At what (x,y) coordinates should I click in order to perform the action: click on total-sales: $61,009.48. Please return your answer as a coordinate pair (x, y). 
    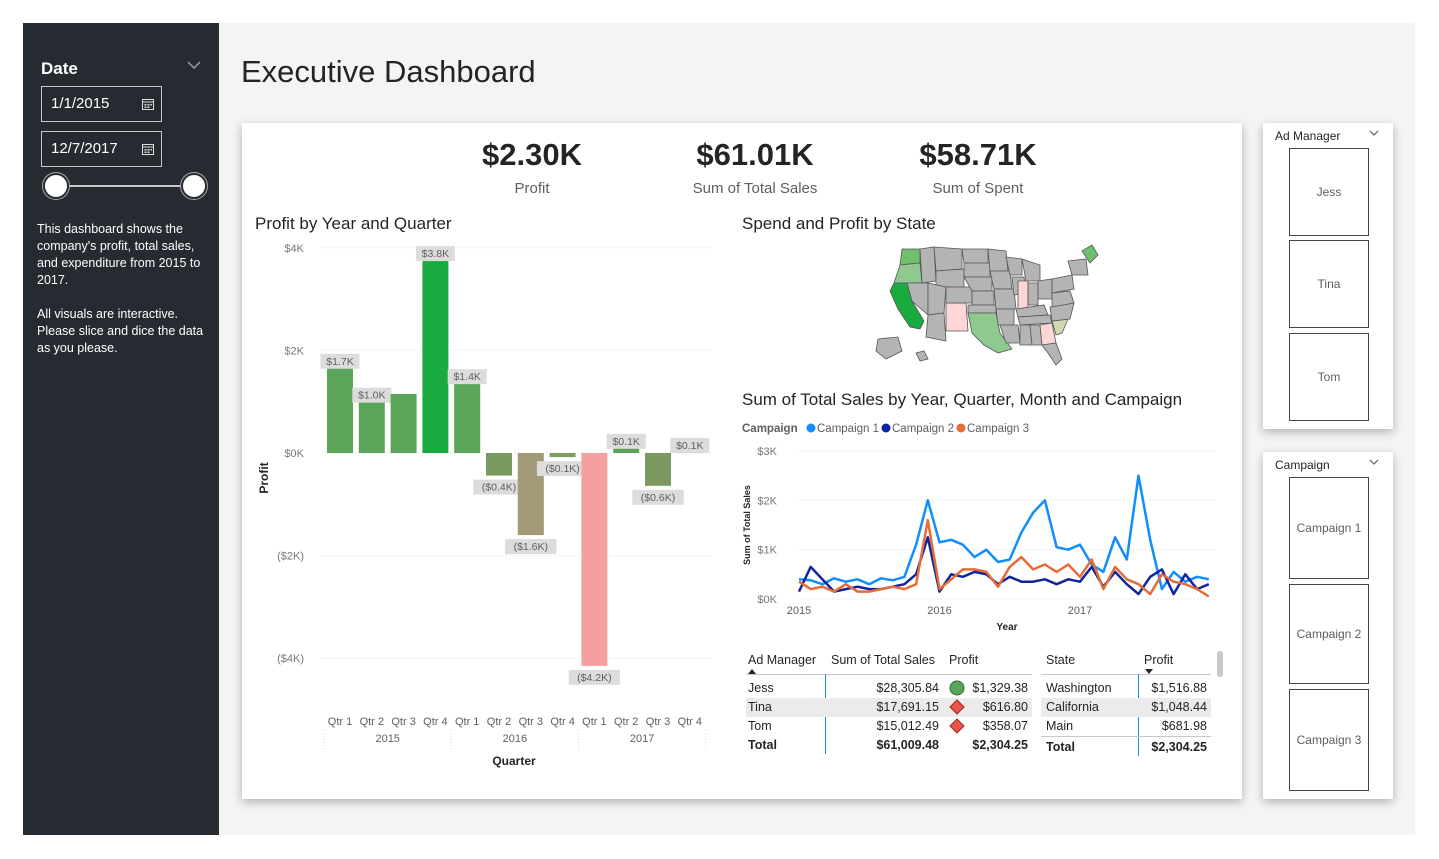
    Looking at the image, I should click on (907, 745).